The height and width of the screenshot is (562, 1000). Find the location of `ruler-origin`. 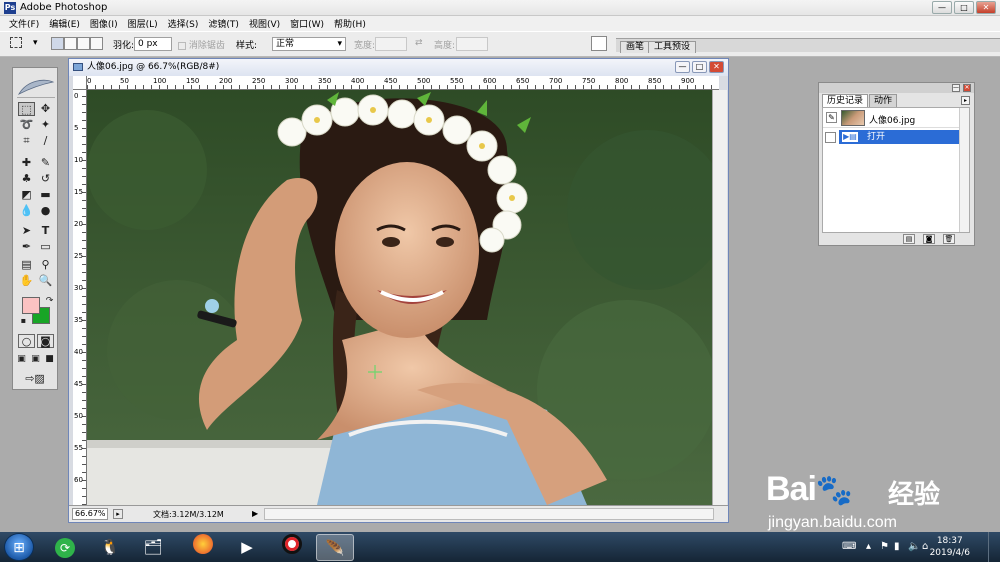

ruler-origin is located at coordinates (80, 83).